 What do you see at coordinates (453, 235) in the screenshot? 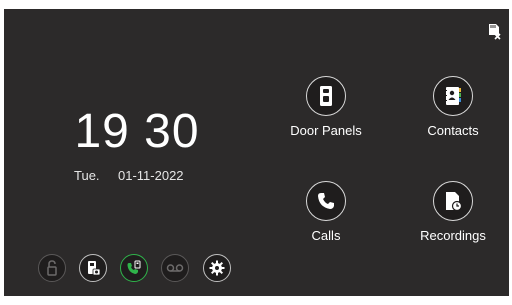
I see `app-label: Recordings` at bounding box center [453, 235].